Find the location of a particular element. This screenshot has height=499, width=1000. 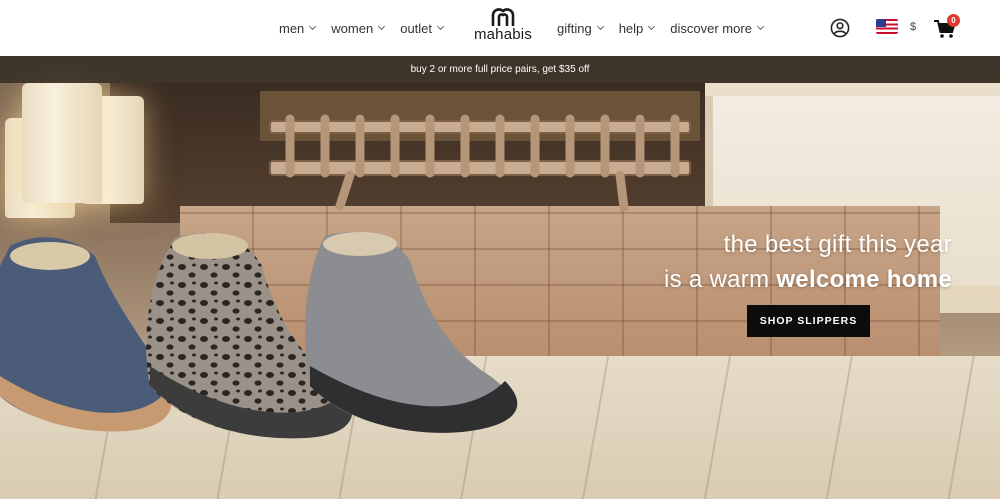

nav-item-label: discover more is located at coordinates (711, 28).